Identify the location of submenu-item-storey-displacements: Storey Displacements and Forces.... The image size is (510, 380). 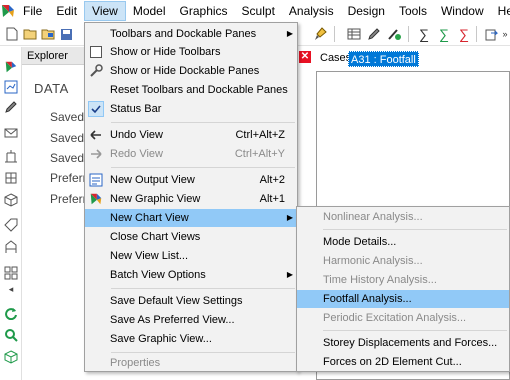
(403, 343).